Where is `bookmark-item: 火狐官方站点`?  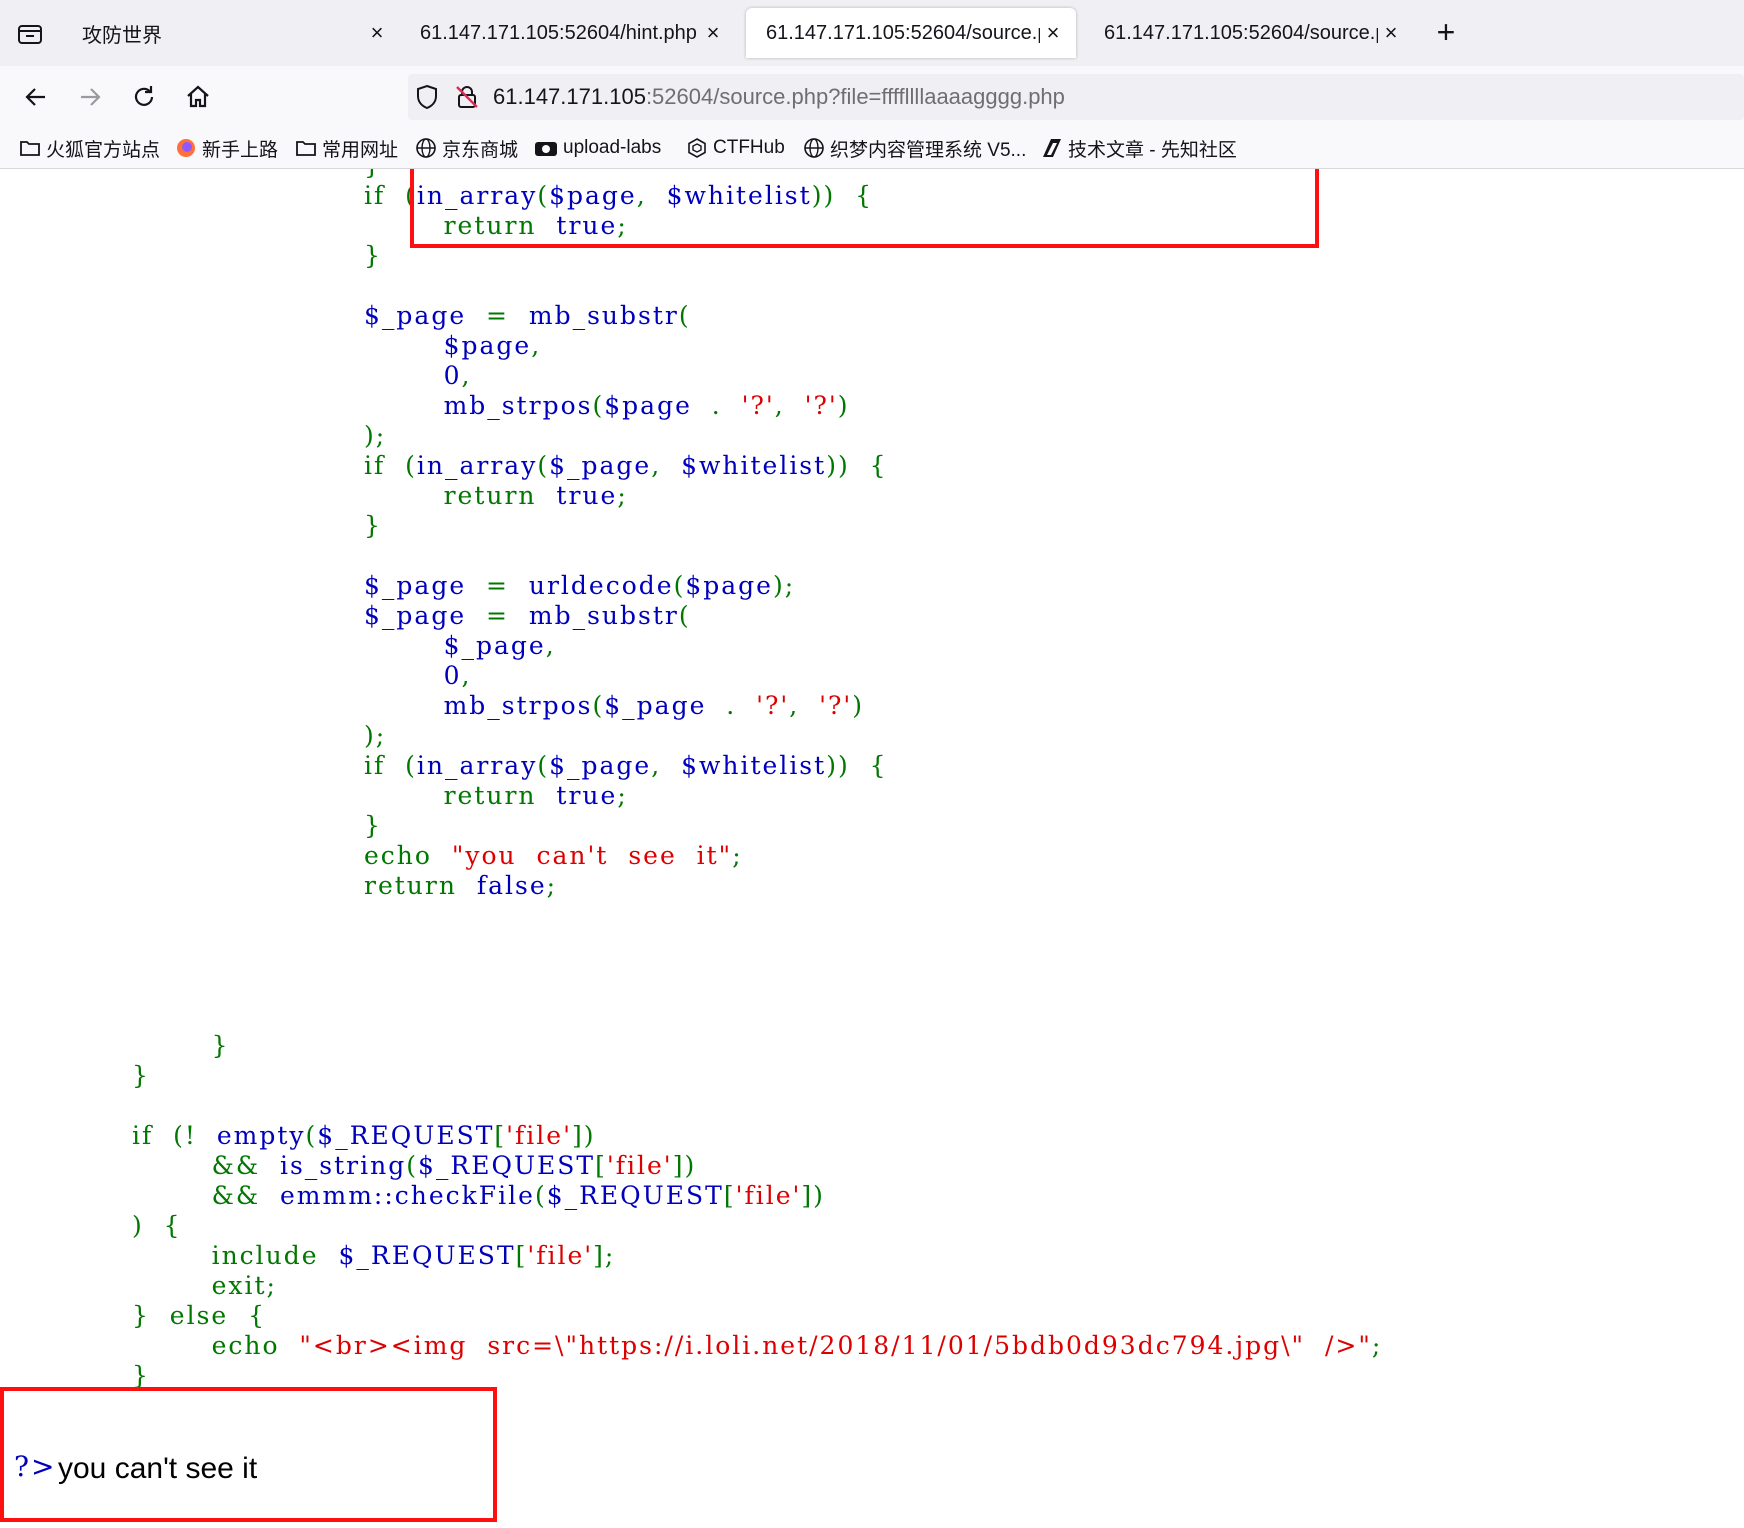
bookmark-item: 火狐官方站点 is located at coordinates (89, 148).